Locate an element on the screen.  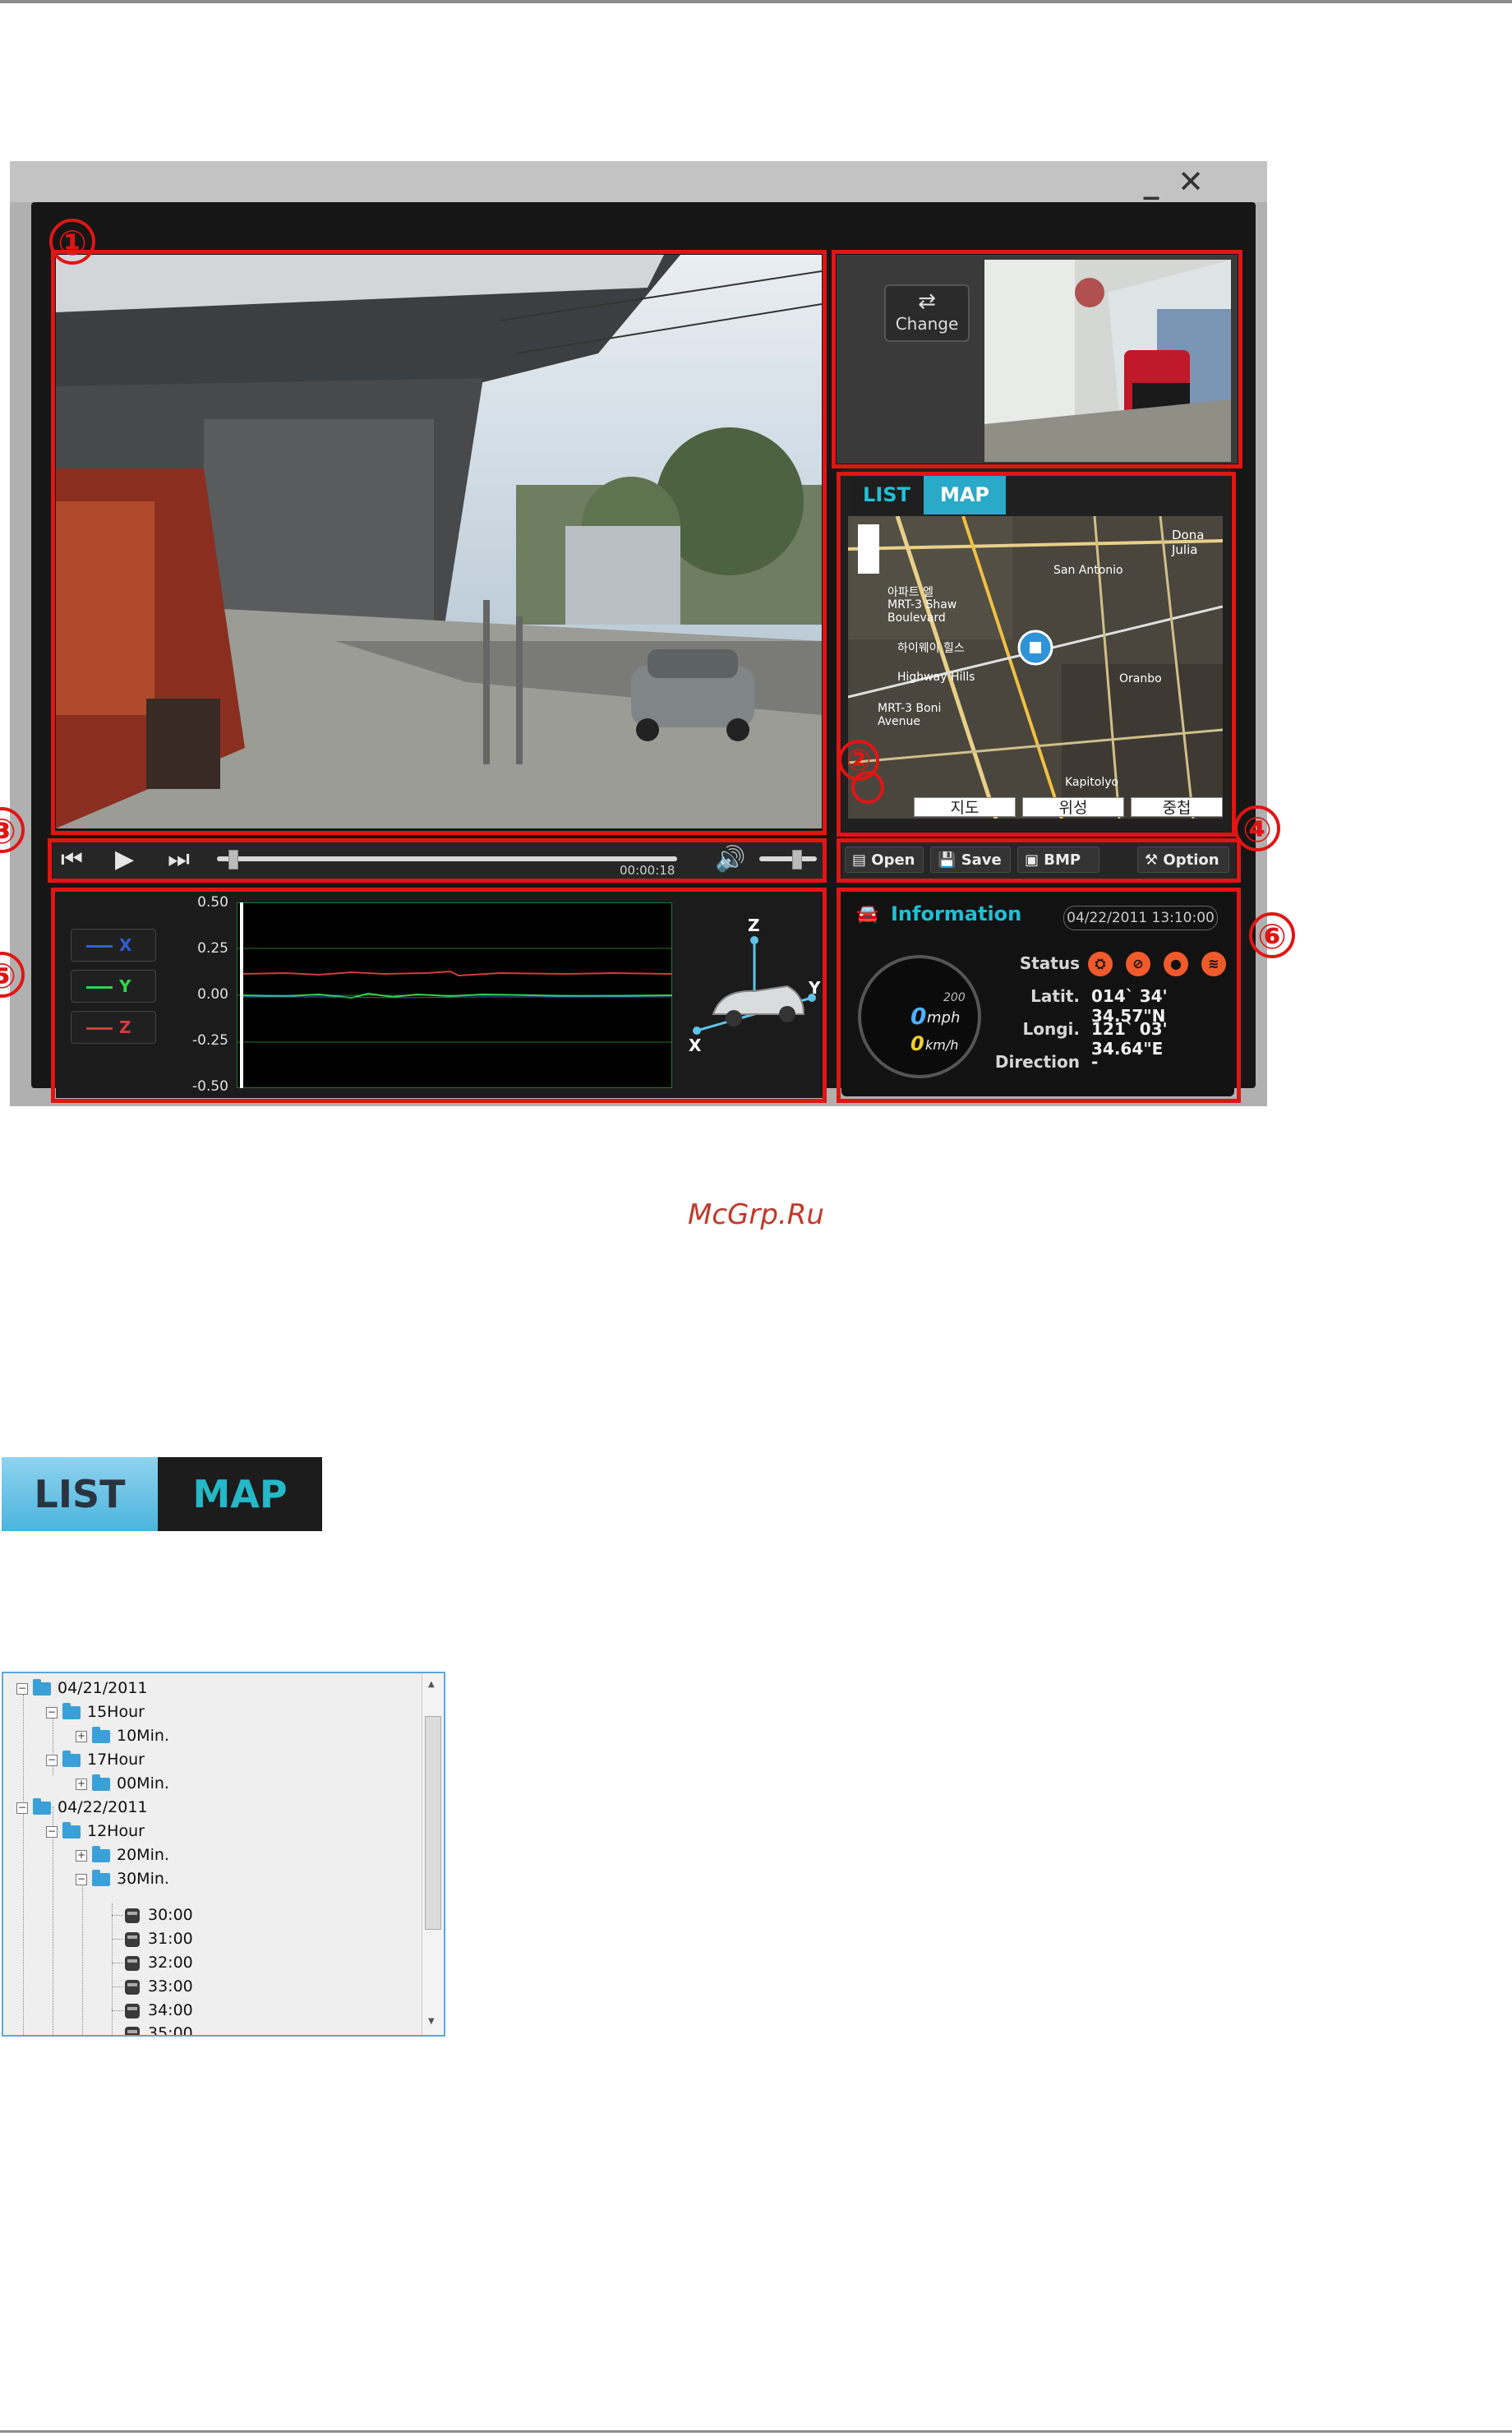
tree-file-label: 35:00 is located at coordinates (170, 2030).